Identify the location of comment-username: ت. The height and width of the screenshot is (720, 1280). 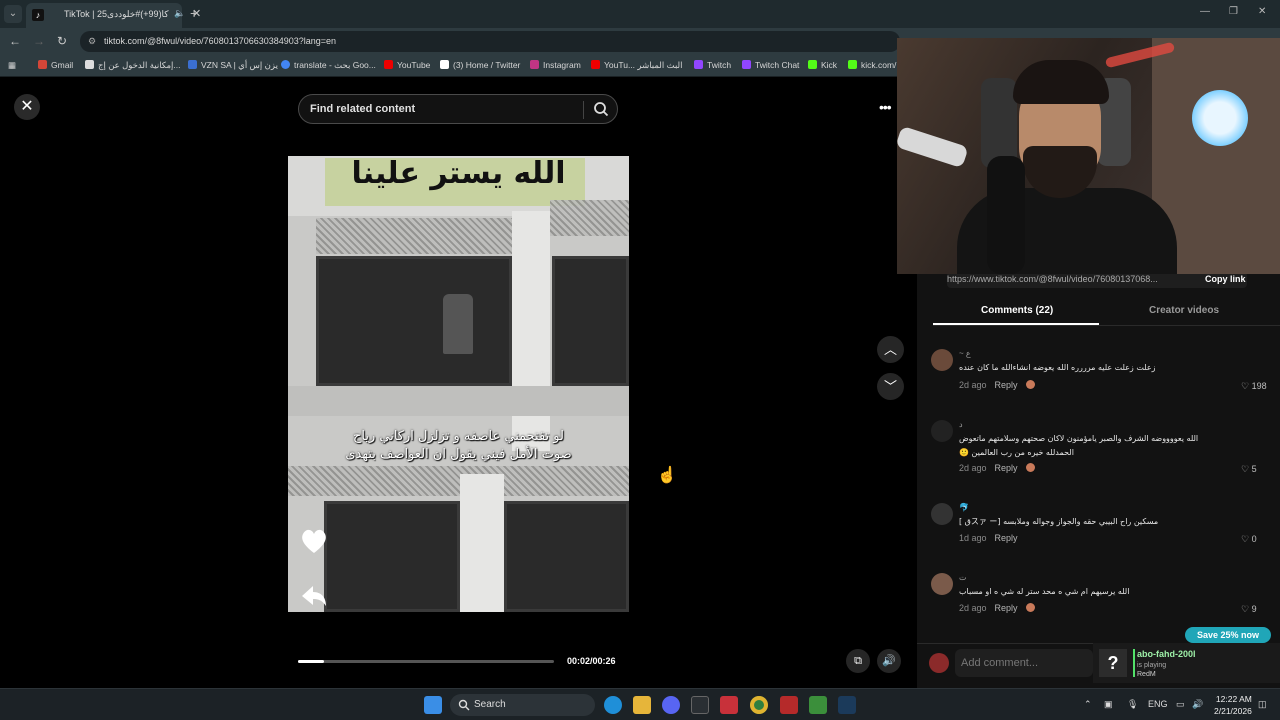
(963, 577).